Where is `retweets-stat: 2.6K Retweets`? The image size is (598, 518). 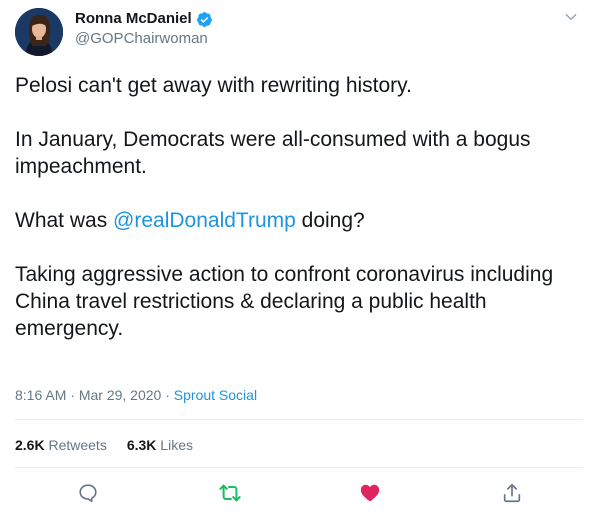 retweets-stat: 2.6K Retweets is located at coordinates (61, 445).